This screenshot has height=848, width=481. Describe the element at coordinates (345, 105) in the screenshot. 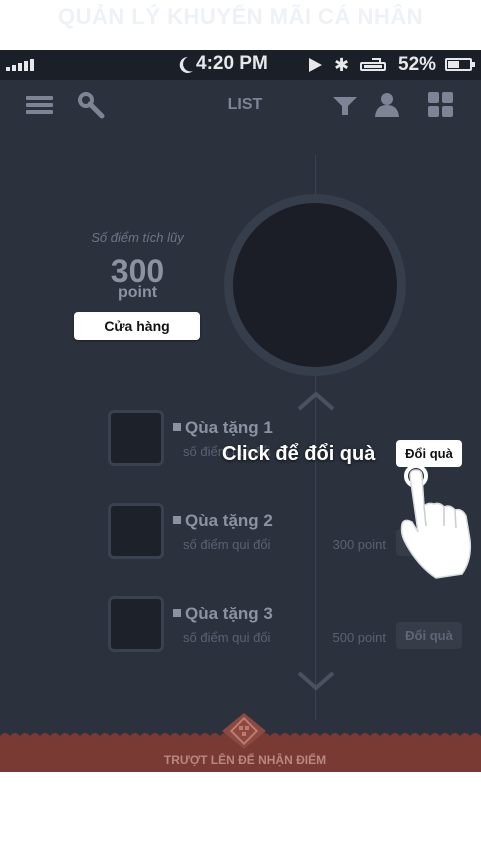

I see `filter-icon` at that location.